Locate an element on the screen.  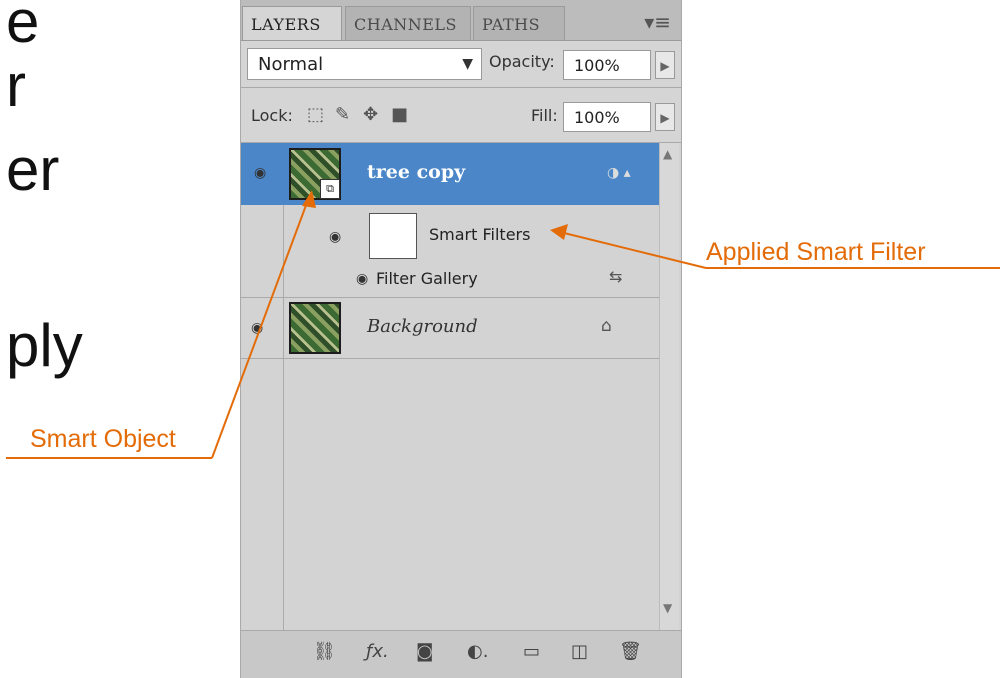
lock-all-icon: ■ is located at coordinates (399, 114).